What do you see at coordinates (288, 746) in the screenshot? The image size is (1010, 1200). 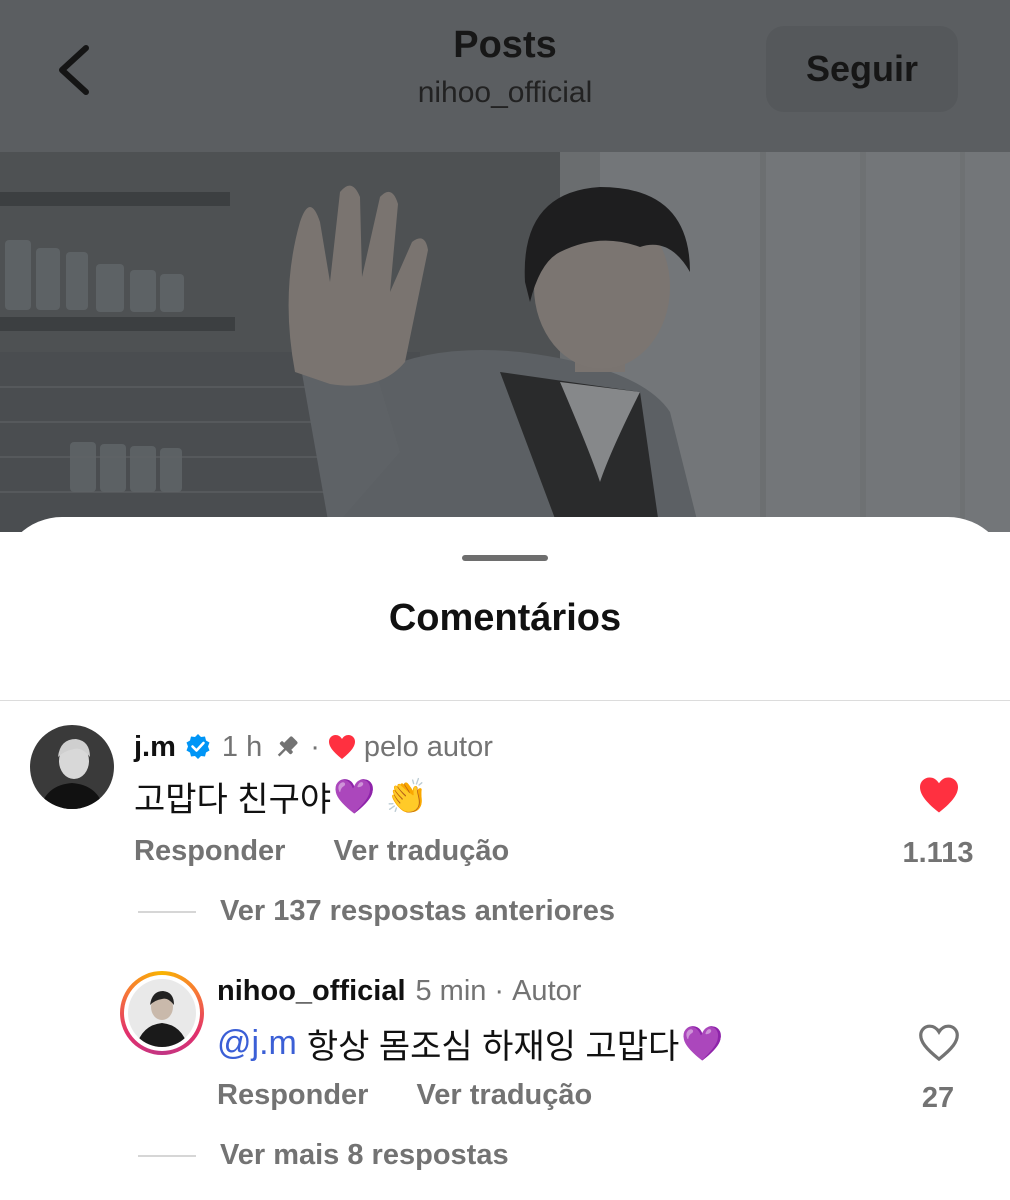 I see `pin-icon` at bounding box center [288, 746].